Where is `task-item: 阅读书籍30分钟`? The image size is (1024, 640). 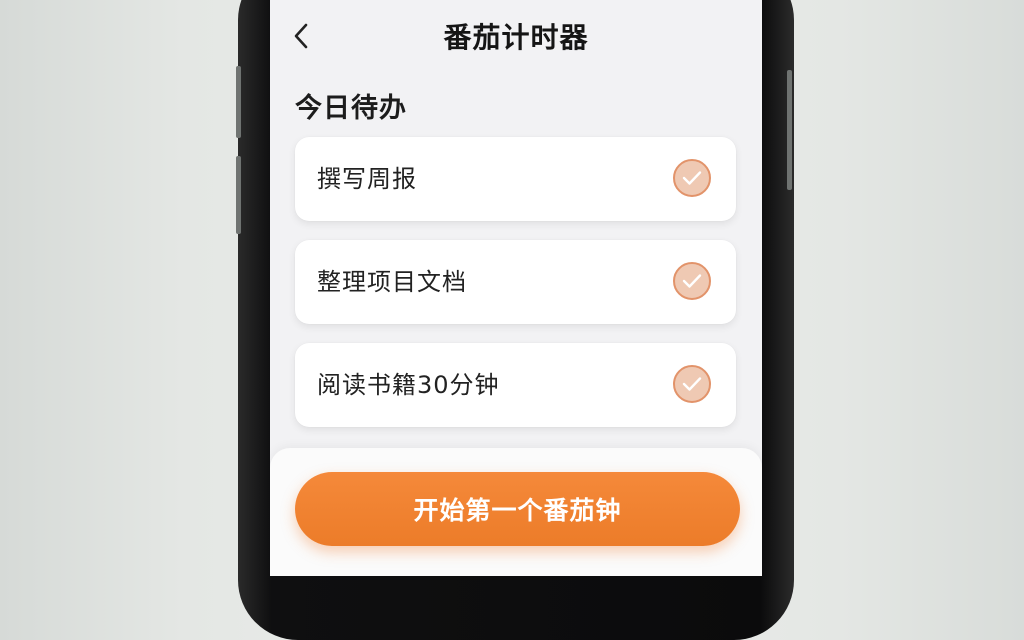
task-item: 阅读书籍30分钟 is located at coordinates (515, 385).